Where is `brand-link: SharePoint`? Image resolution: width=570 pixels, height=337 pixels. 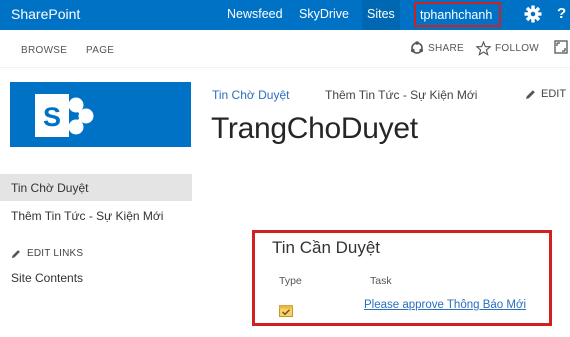 brand-link: SharePoint is located at coordinates (45, 14).